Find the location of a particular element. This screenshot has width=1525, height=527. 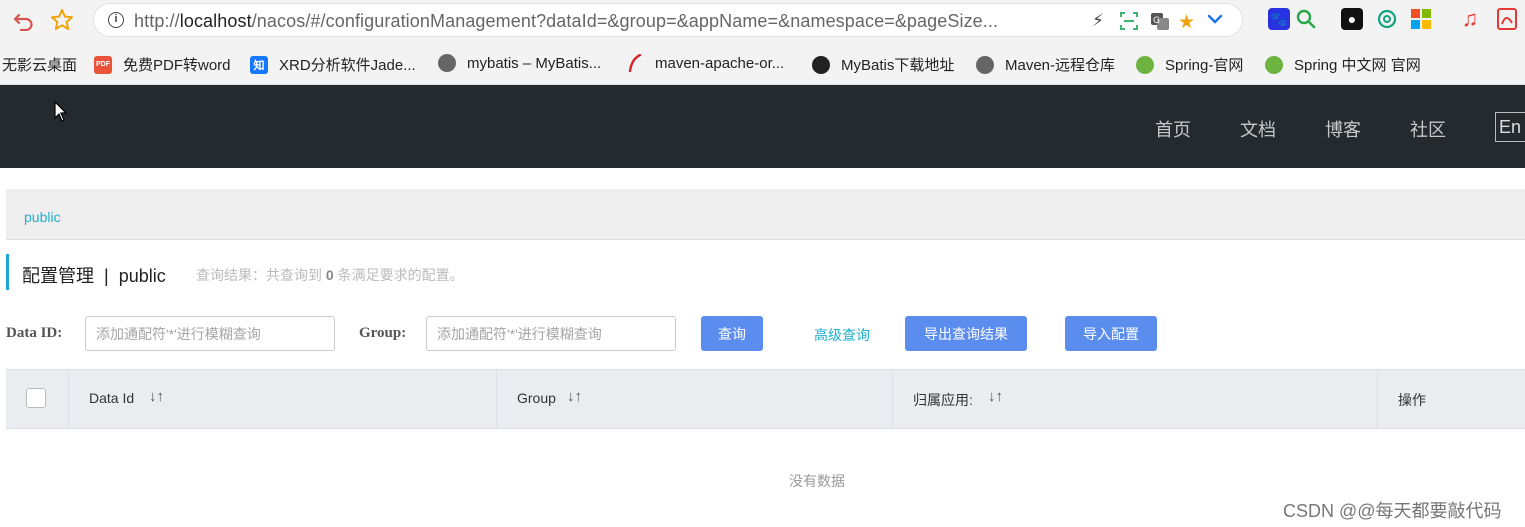

bookmark-label: 无影云桌面 is located at coordinates (40, 65).